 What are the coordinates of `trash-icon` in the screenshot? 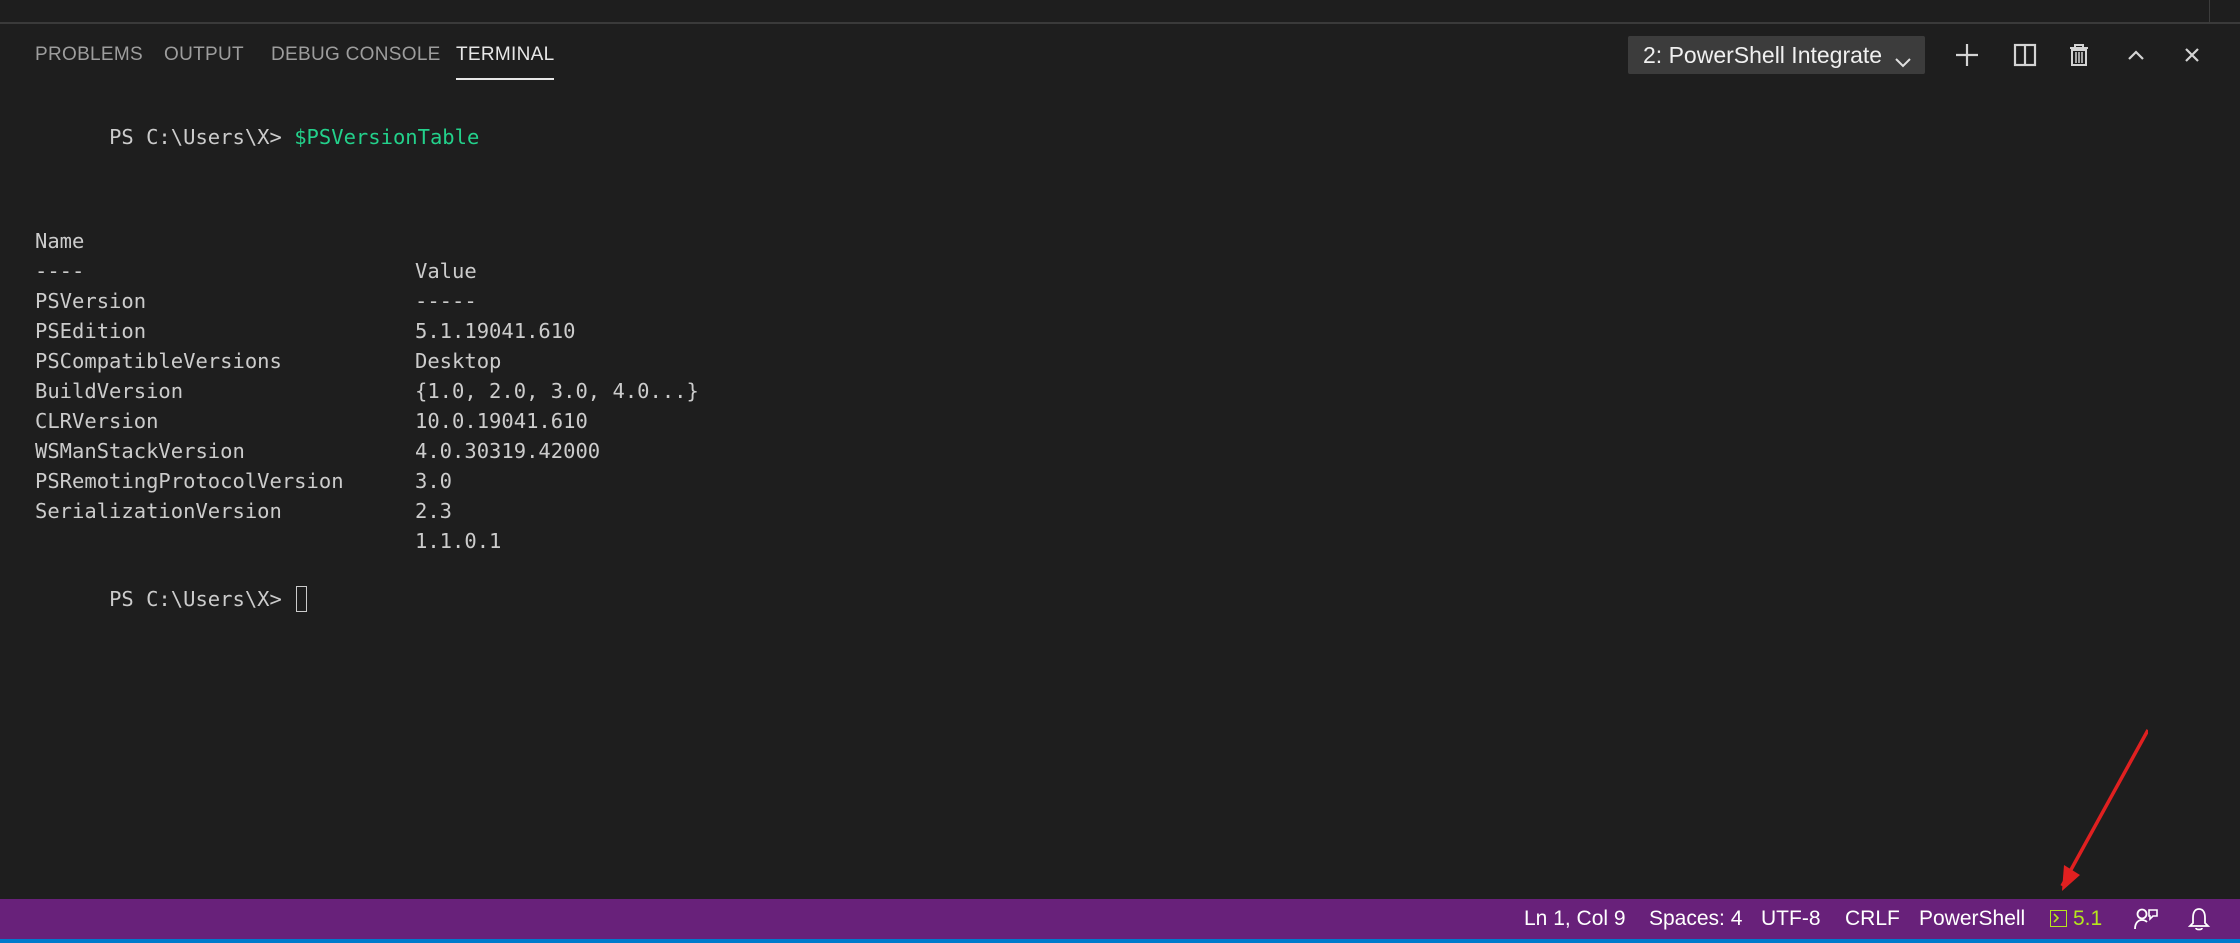 It's located at (2079, 55).